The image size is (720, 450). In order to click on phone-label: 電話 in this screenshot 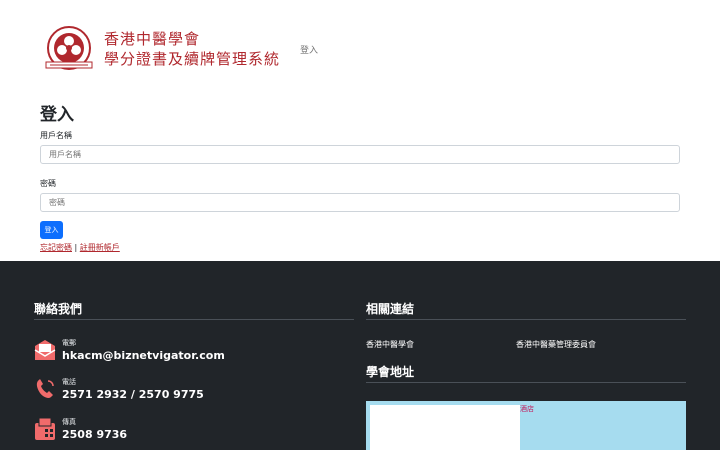, I will do `click(69, 382)`.